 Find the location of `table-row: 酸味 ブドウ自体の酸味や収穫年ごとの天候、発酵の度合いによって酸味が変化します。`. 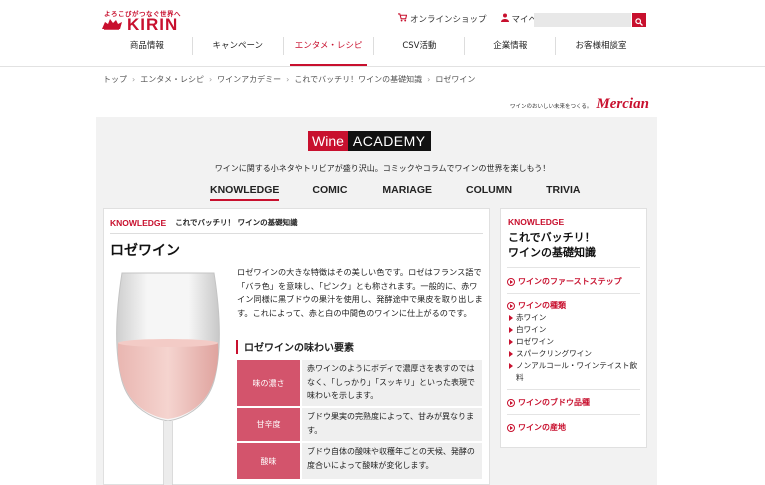

table-row: 酸味 ブドウ自体の酸味や収穫年ごとの天候、発酵の度合いによって酸味が変化します。 is located at coordinates (359, 461).